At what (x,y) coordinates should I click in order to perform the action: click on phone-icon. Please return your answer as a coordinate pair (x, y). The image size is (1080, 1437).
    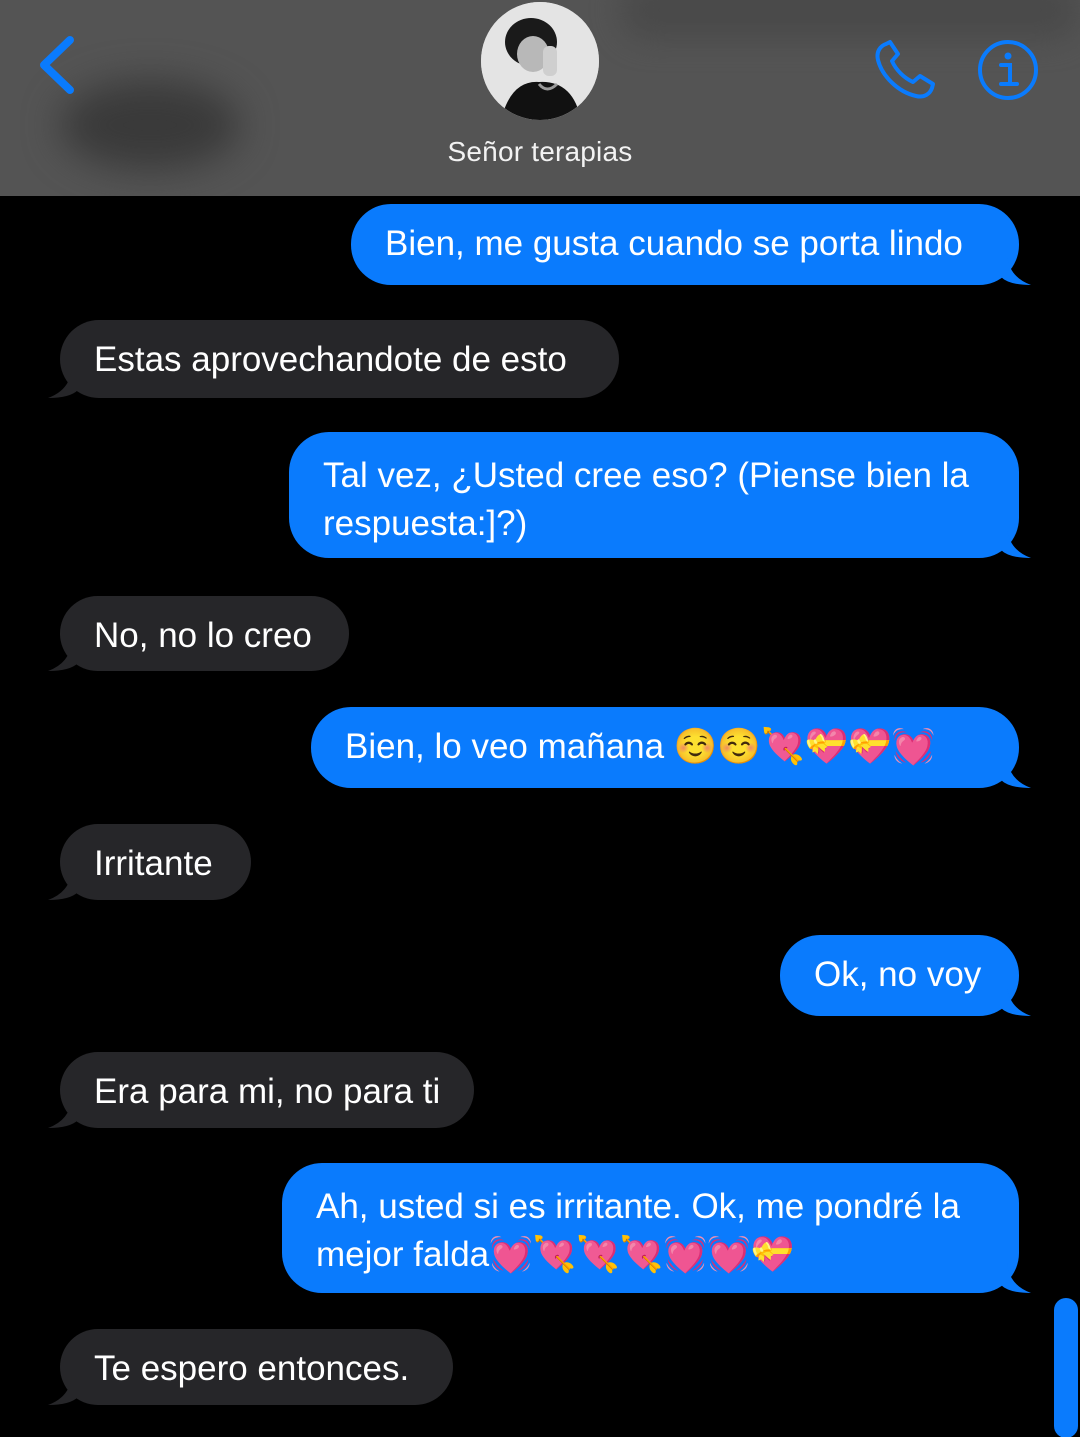
    Looking at the image, I should click on (905, 69).